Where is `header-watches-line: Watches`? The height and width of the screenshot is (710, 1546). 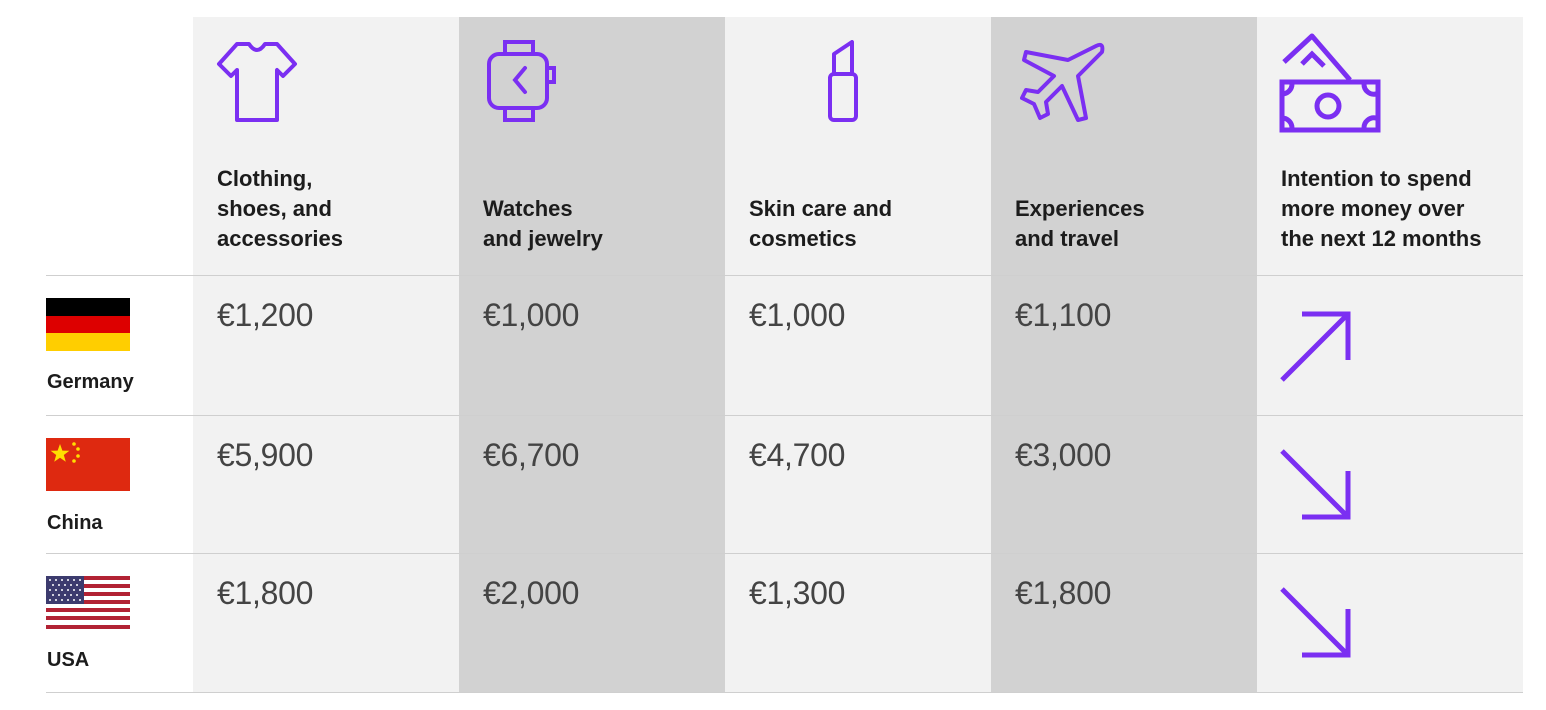
header-watches-line: Watches is located at coordinates (528, 208).